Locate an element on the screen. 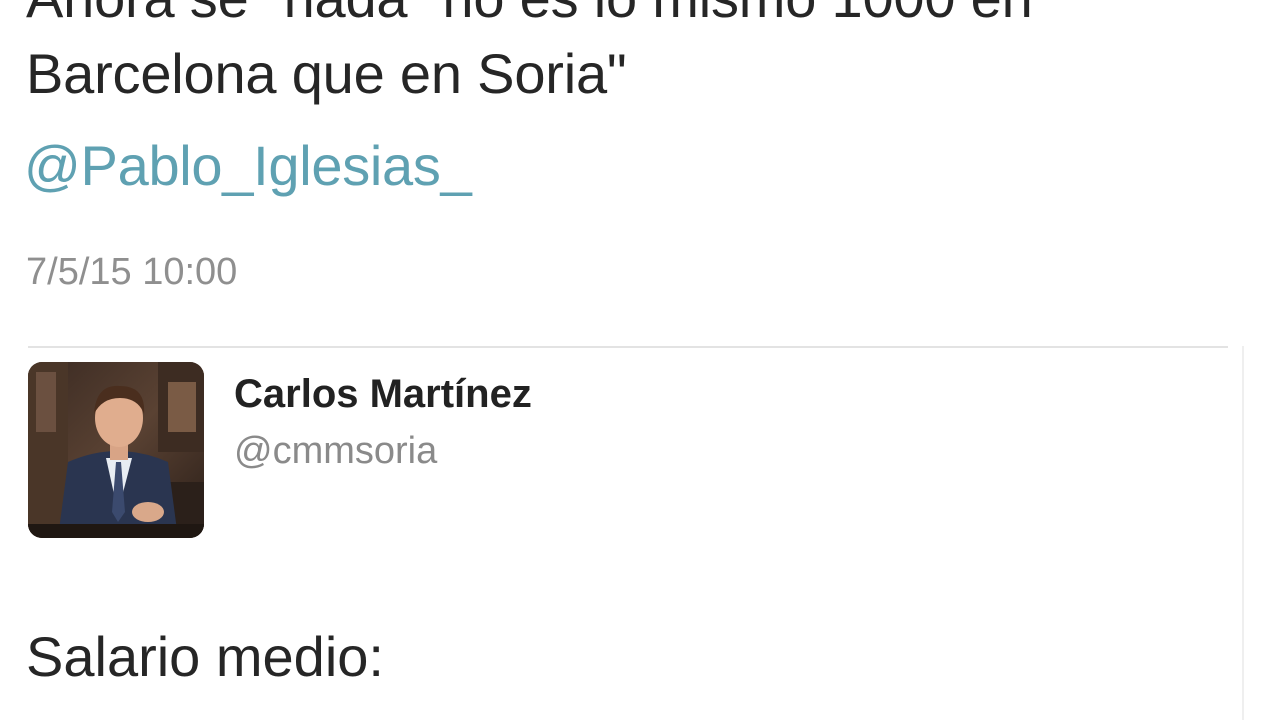 The image size is (1280, 720). tweet-text: Salario medio: is located at coordinates (205, 656).